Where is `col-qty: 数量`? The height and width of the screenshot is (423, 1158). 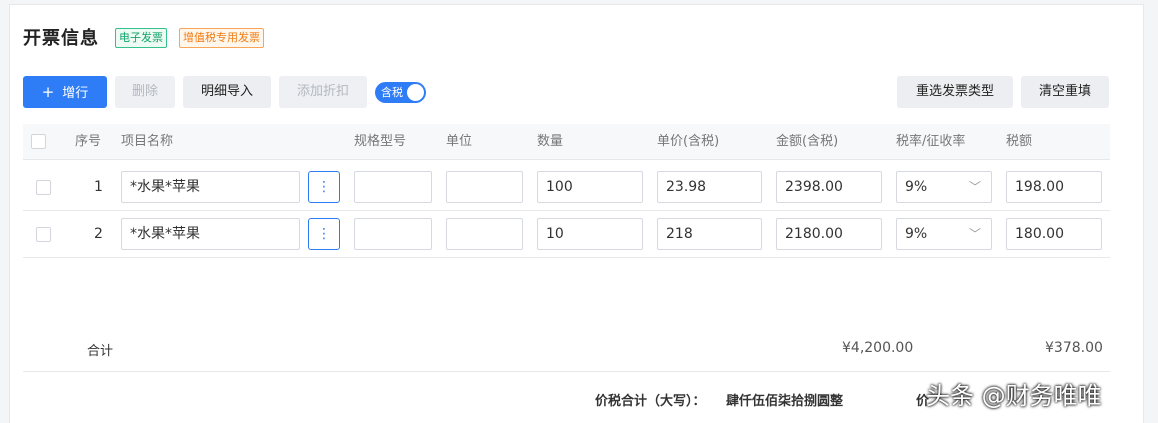
col-qty: 数量 is located at coordinates (550, 141).